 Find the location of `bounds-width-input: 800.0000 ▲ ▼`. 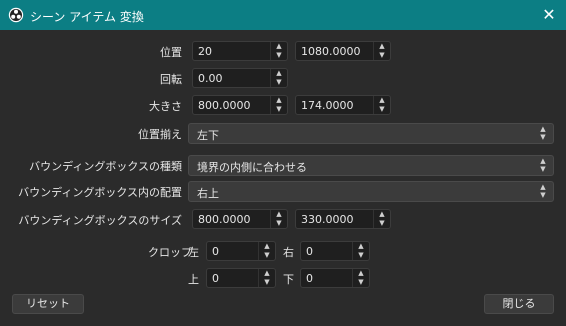

bounds-width-input: 800.0000 ▲ ▼ is located at coordinates (240, 219).